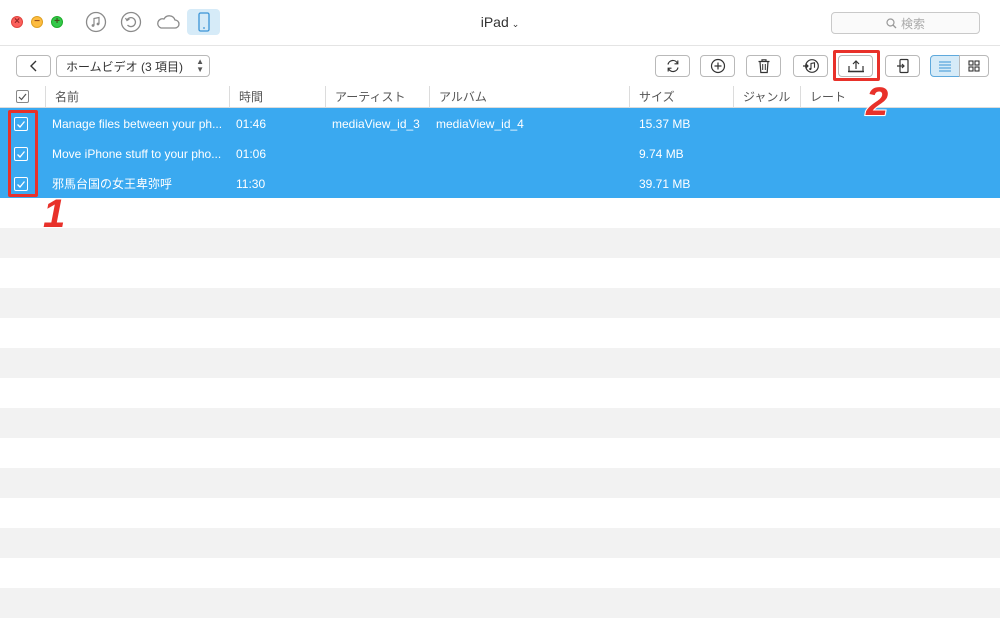  What do you see at coordinates (54, 214) in the screenshot?
I see `step-1-label: 1` at bounding box center [54, 214].